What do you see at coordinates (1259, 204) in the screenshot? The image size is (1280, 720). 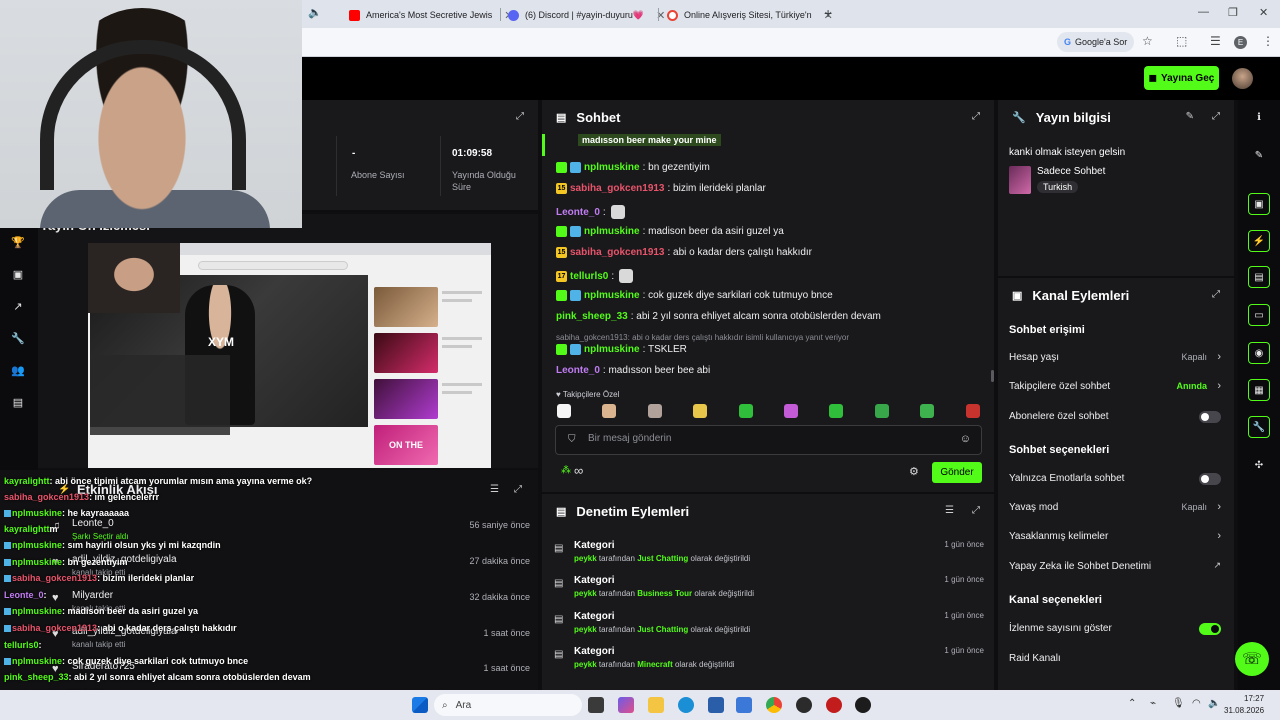 I see `video-panel-icon: ▣` at bounding box center [1259, 204].